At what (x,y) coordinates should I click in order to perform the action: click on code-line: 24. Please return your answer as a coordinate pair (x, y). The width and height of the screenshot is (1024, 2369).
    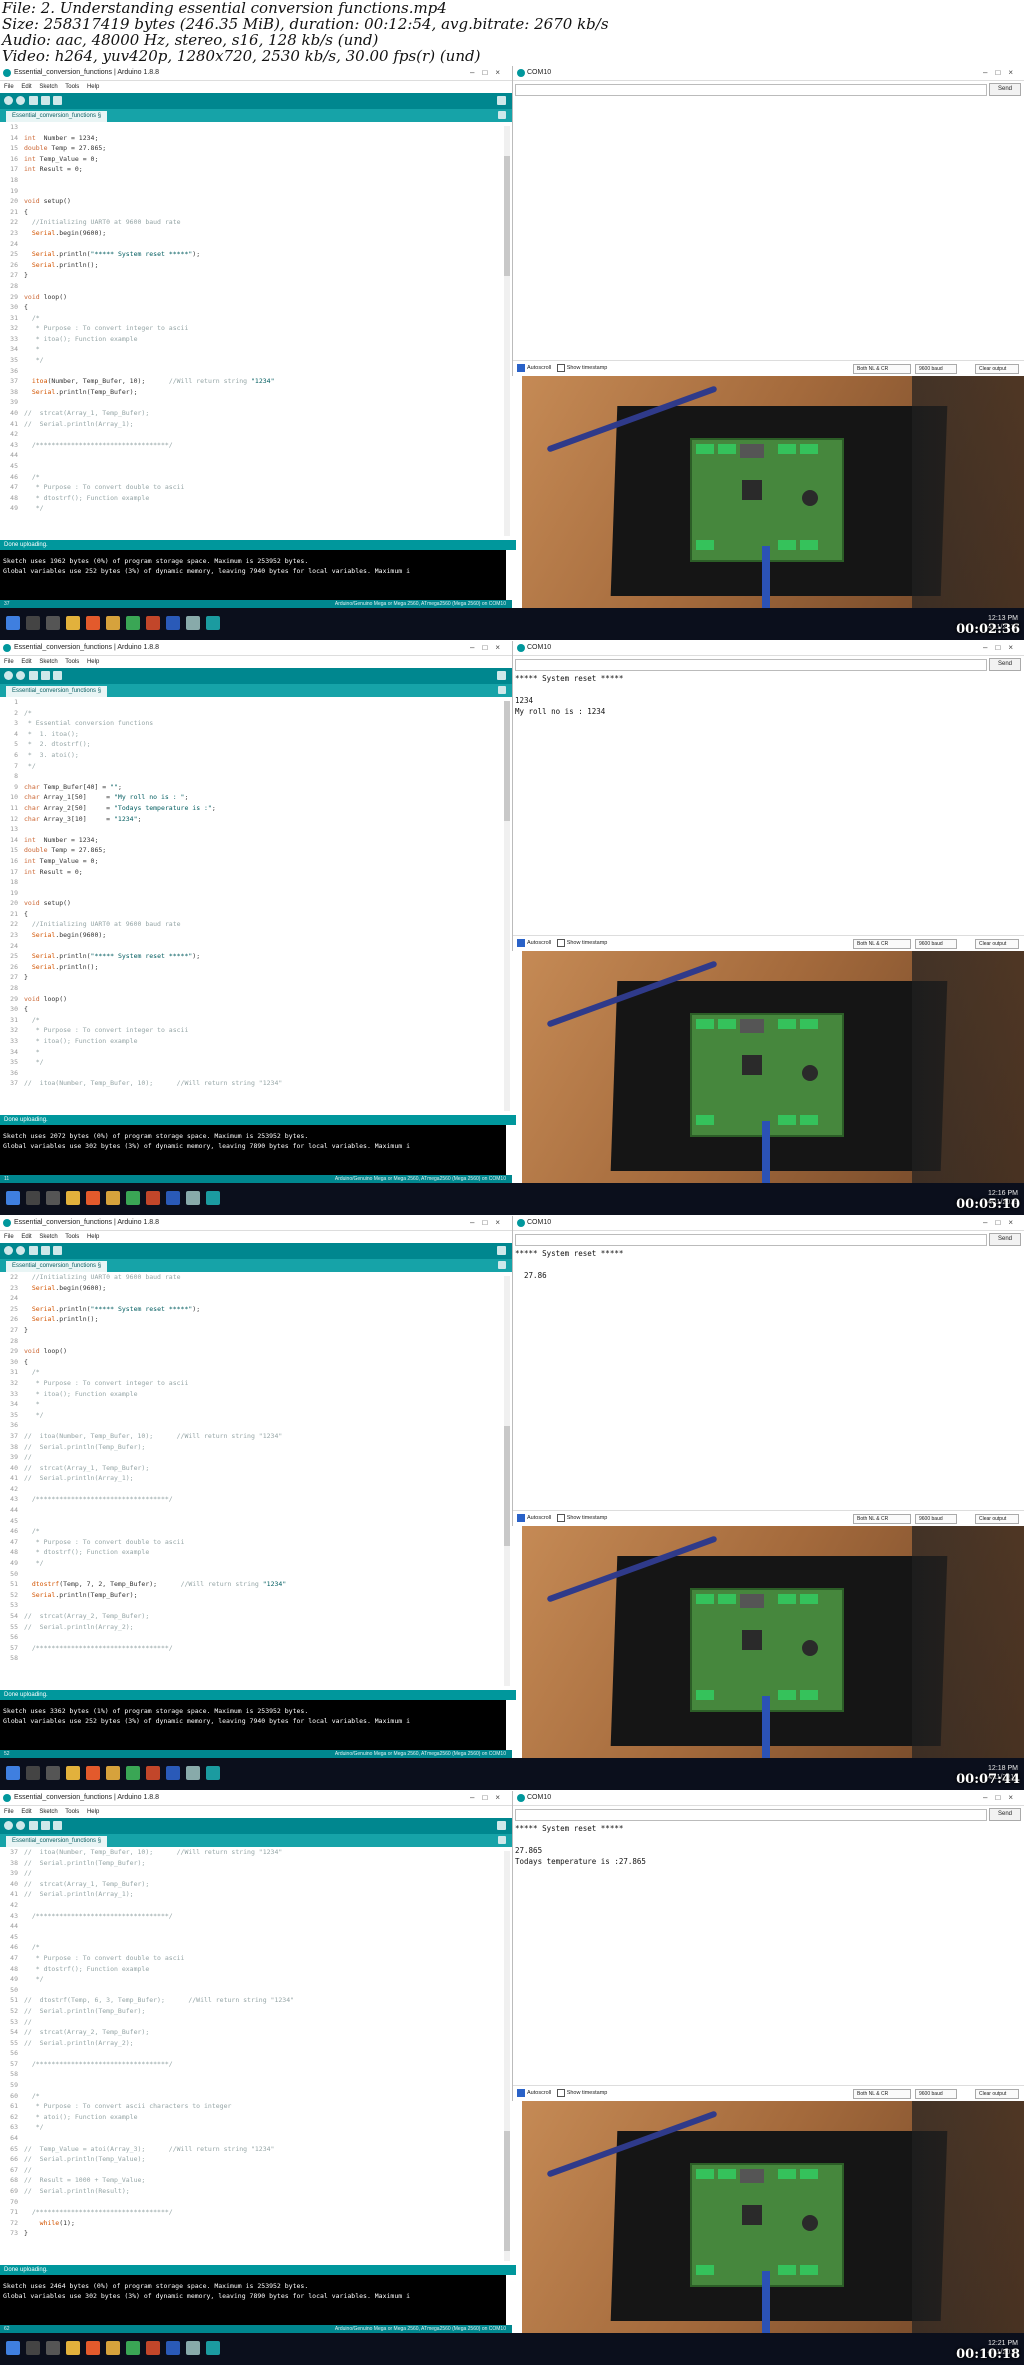
    Looking at the image, I should click on (252, 244).